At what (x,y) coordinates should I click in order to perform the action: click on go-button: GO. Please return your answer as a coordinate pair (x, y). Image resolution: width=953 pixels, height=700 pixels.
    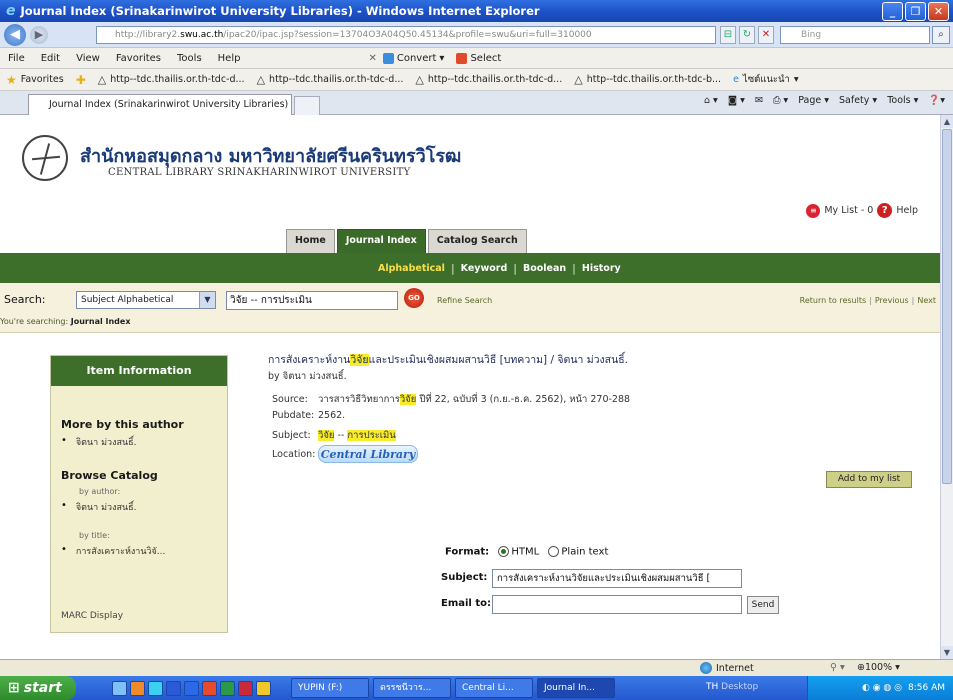
    Looking at the image, I should click on (414, 298).